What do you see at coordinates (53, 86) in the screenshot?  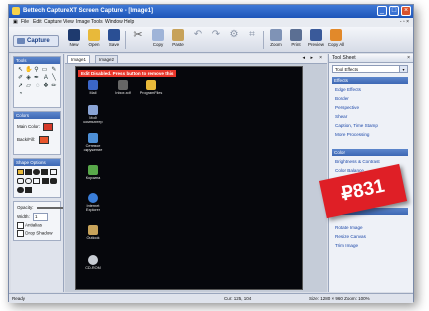 I see `highlight-tool-icon: ✏` at bounding box center [53, 86].